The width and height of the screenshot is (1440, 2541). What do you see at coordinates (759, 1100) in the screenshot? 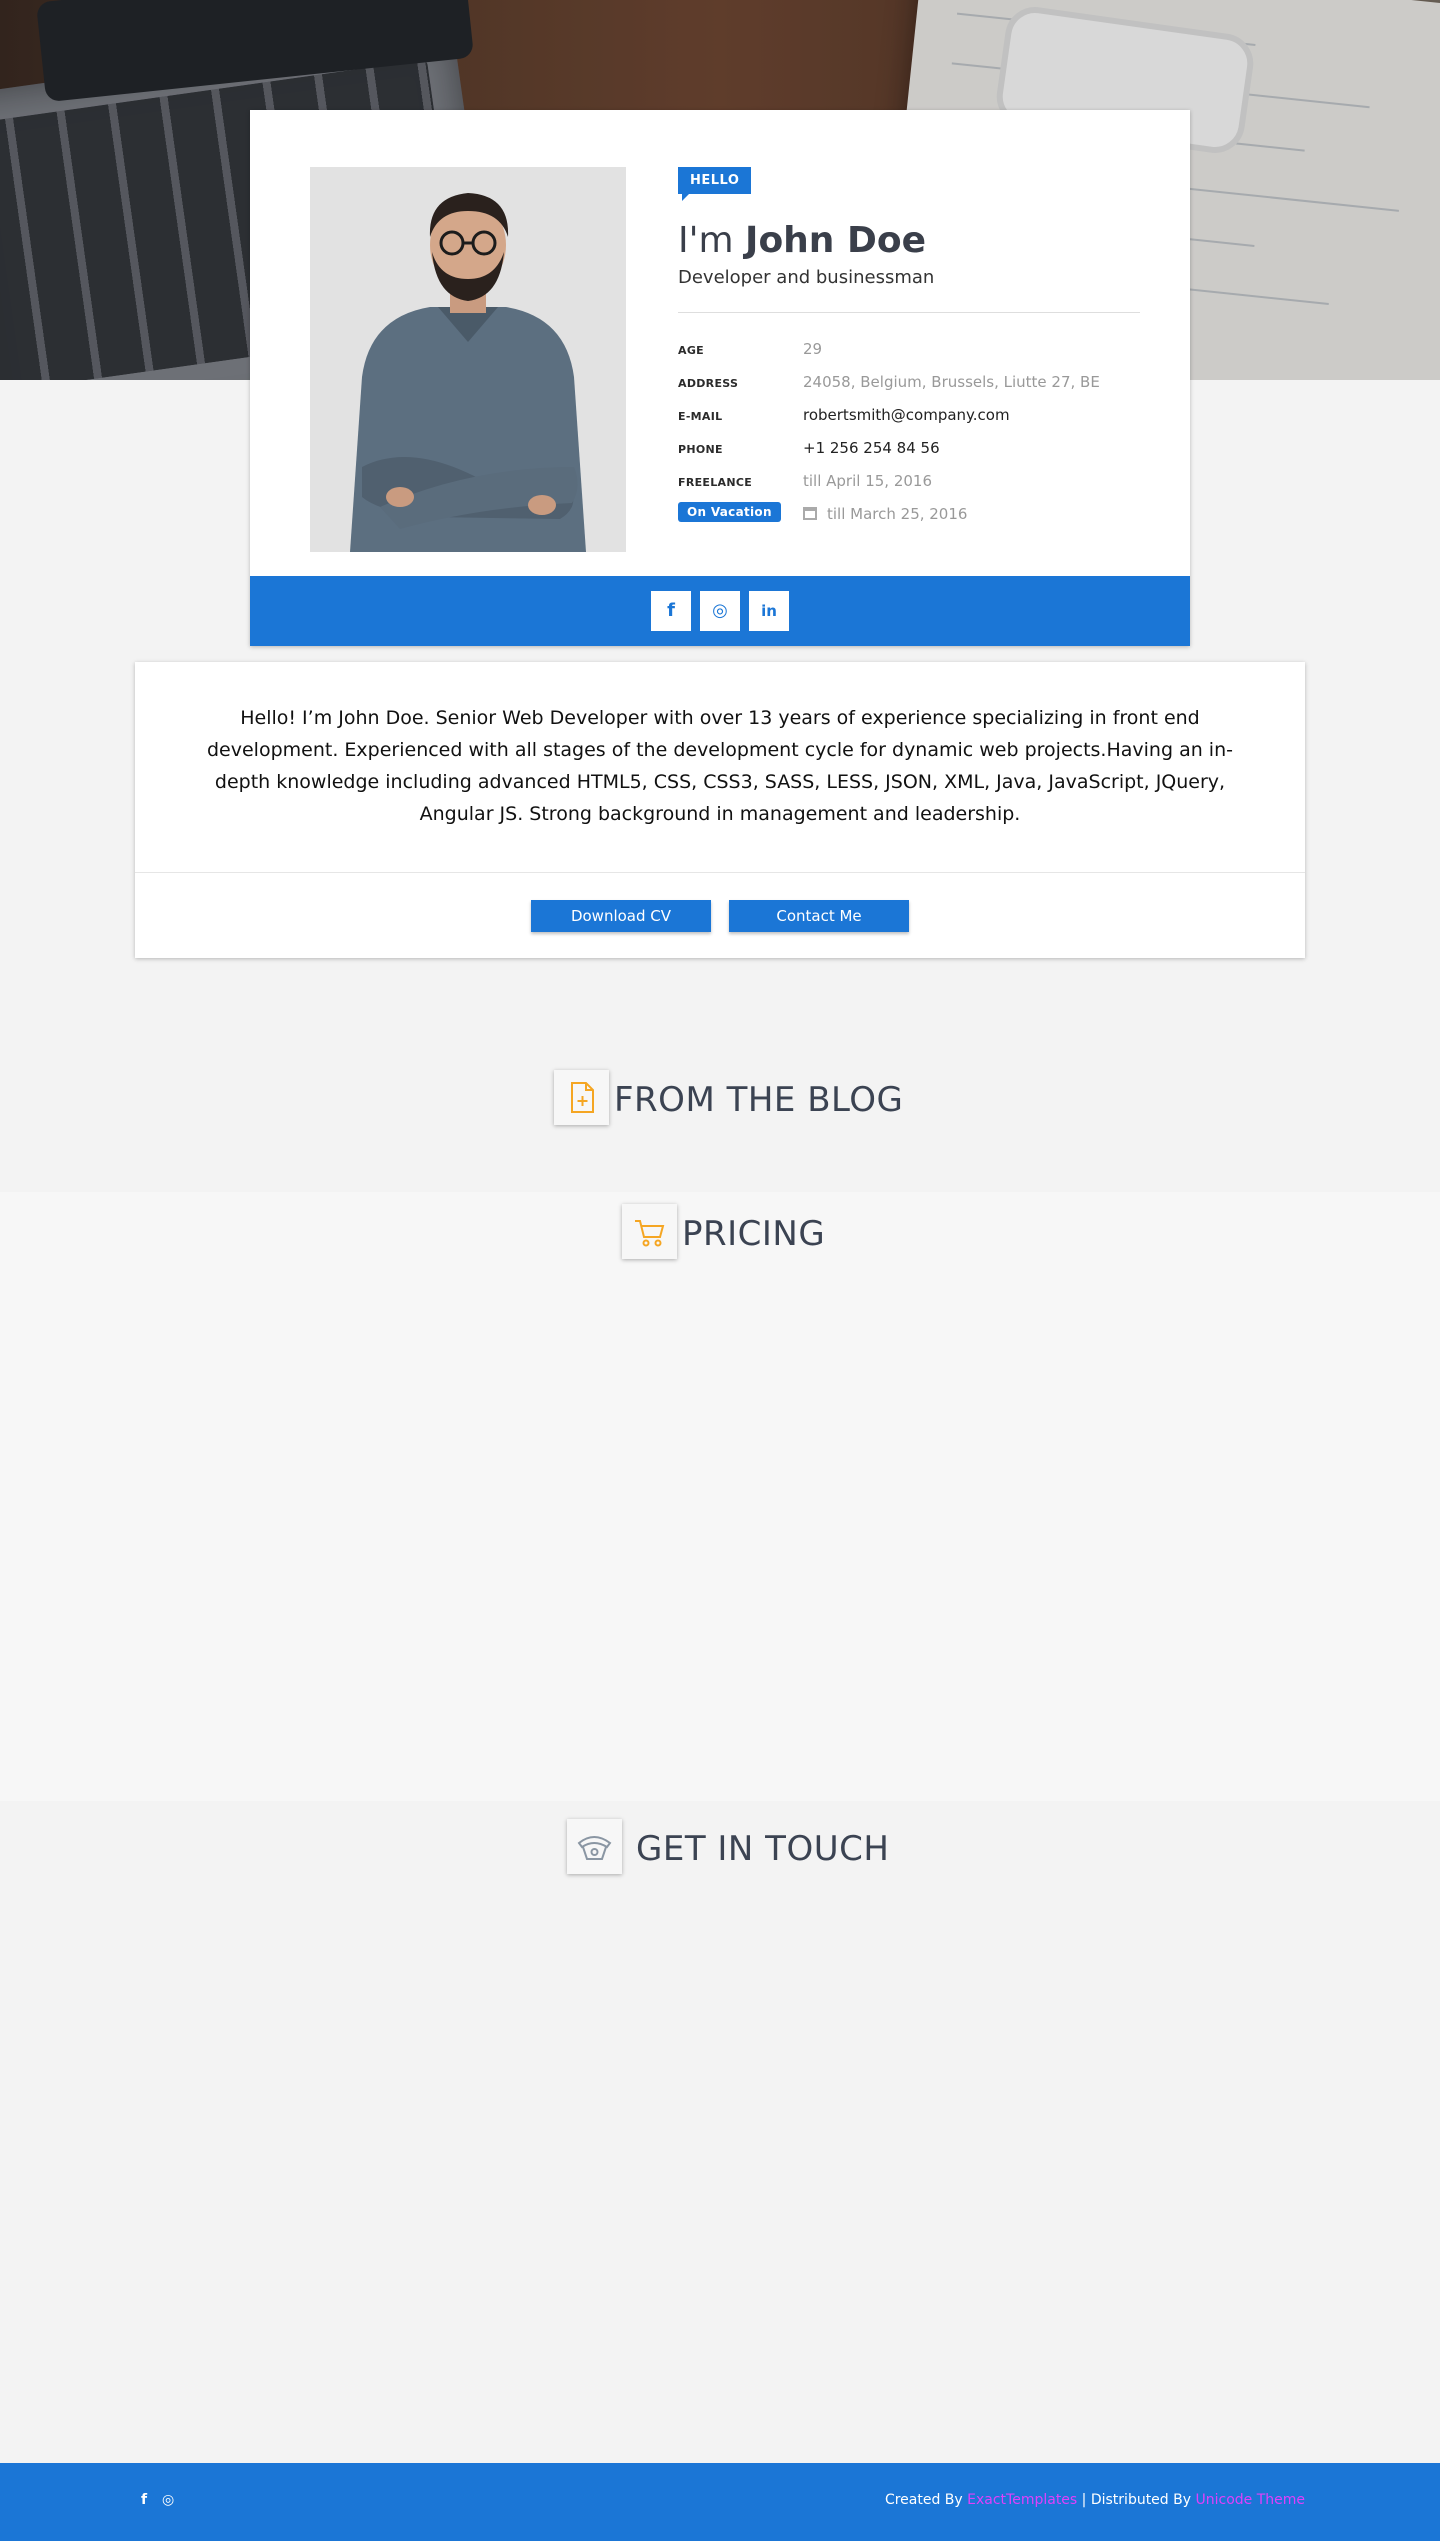
I see `blog-section-title: FROM THE BLOG` at bounding box center [759, 1100].